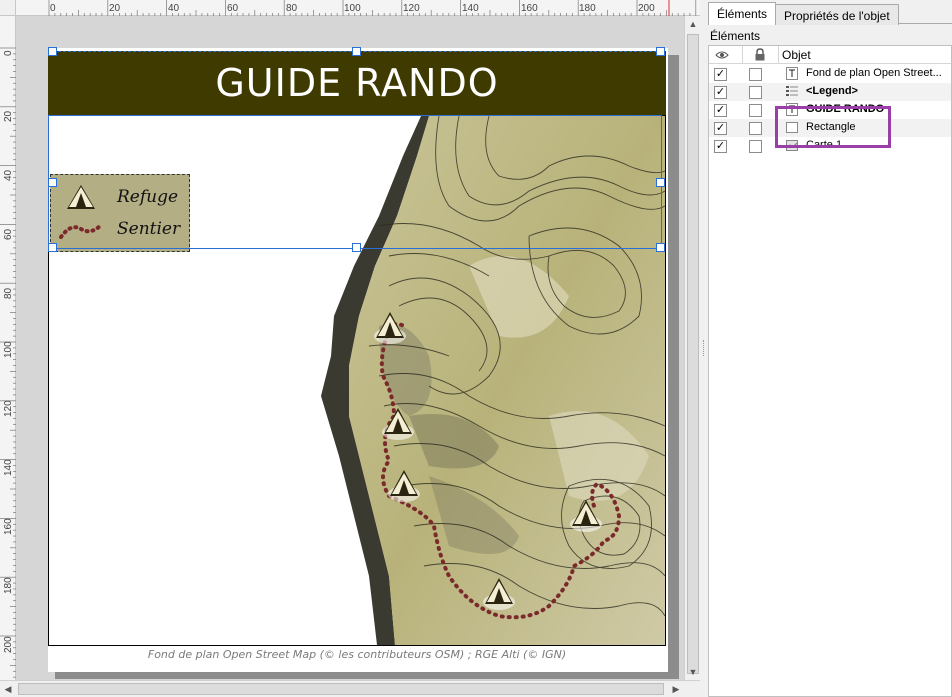  I want to click on ruler-corner, so click(8, 8).